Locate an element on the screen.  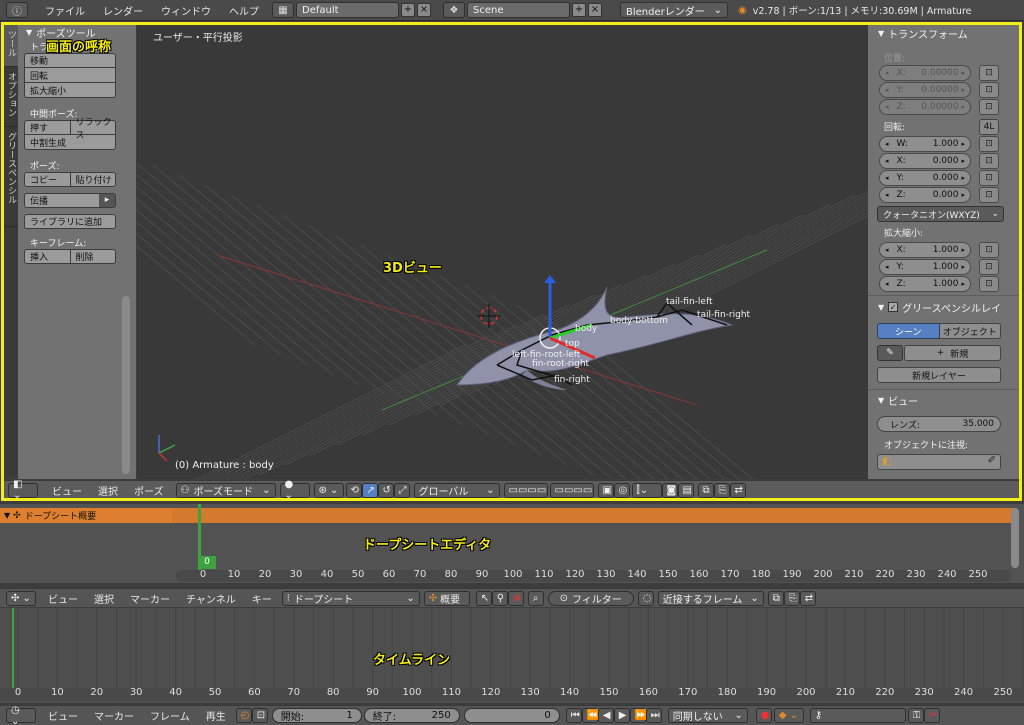
rotation-field: ◂ W: 1.000 ▸ is located at coordinates (925, 144).